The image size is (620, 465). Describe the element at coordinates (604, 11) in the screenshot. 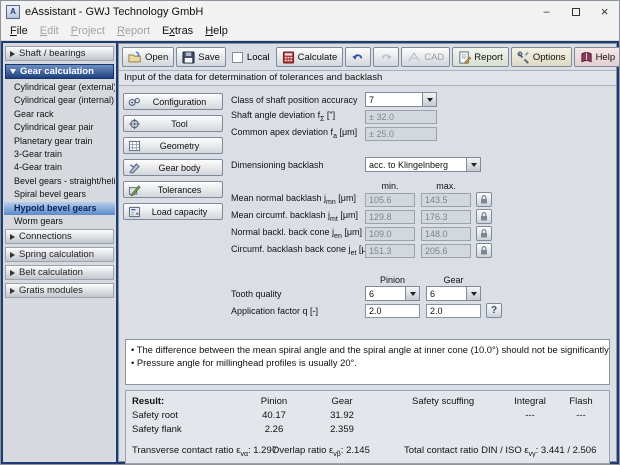

I see `close-button: ×` at that location.